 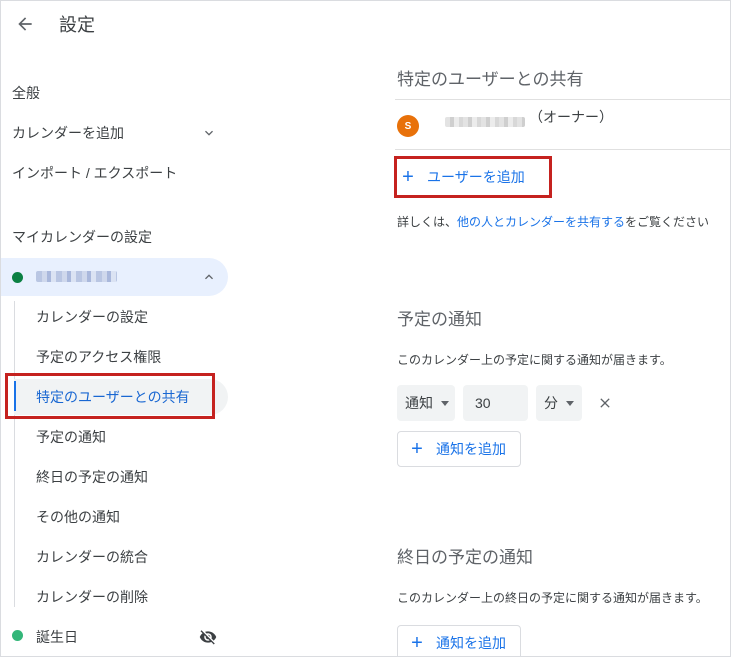 What do you see at coordinates (471, 643) in the screenshot?
I see `add-allday-notification-label: 通知を追加` at bounding box center [471, 643].